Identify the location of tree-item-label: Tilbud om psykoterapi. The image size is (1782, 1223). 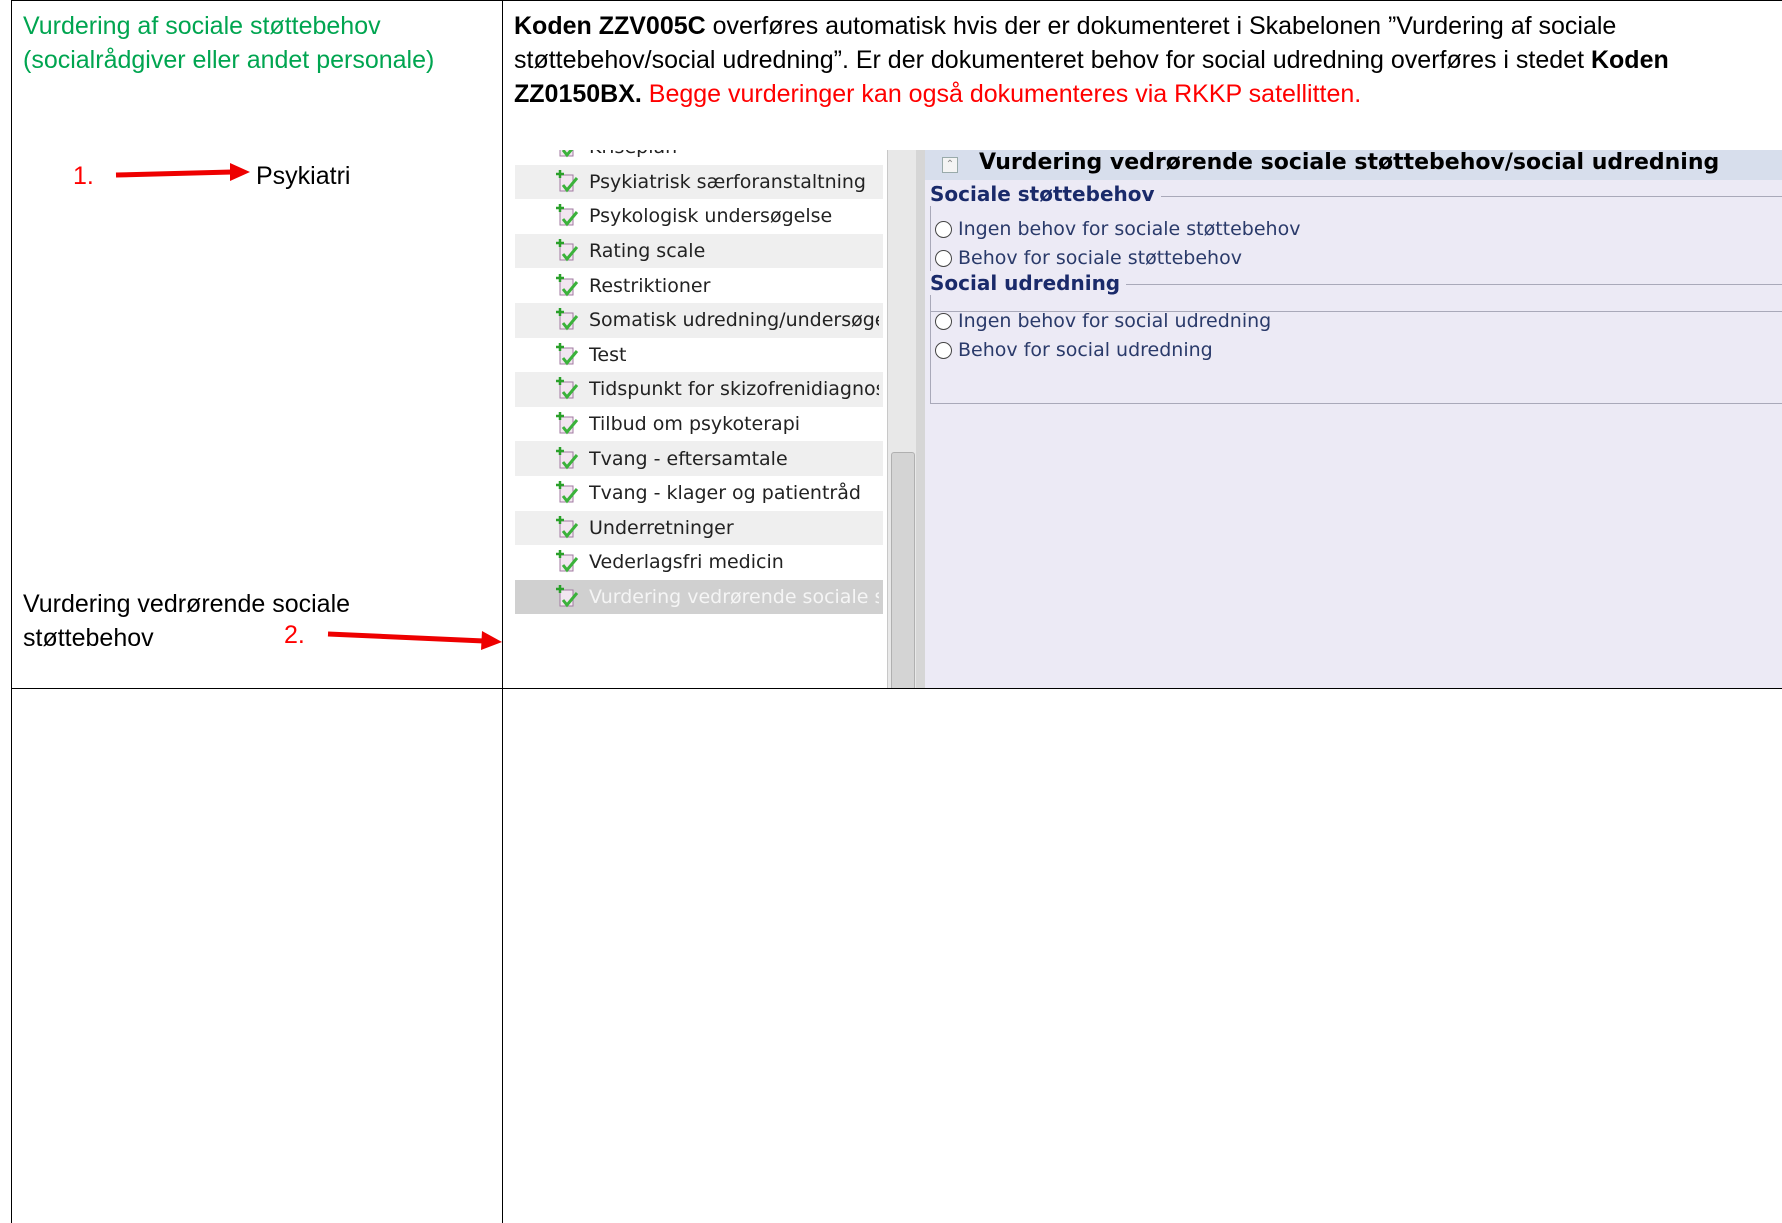
(695, 424).